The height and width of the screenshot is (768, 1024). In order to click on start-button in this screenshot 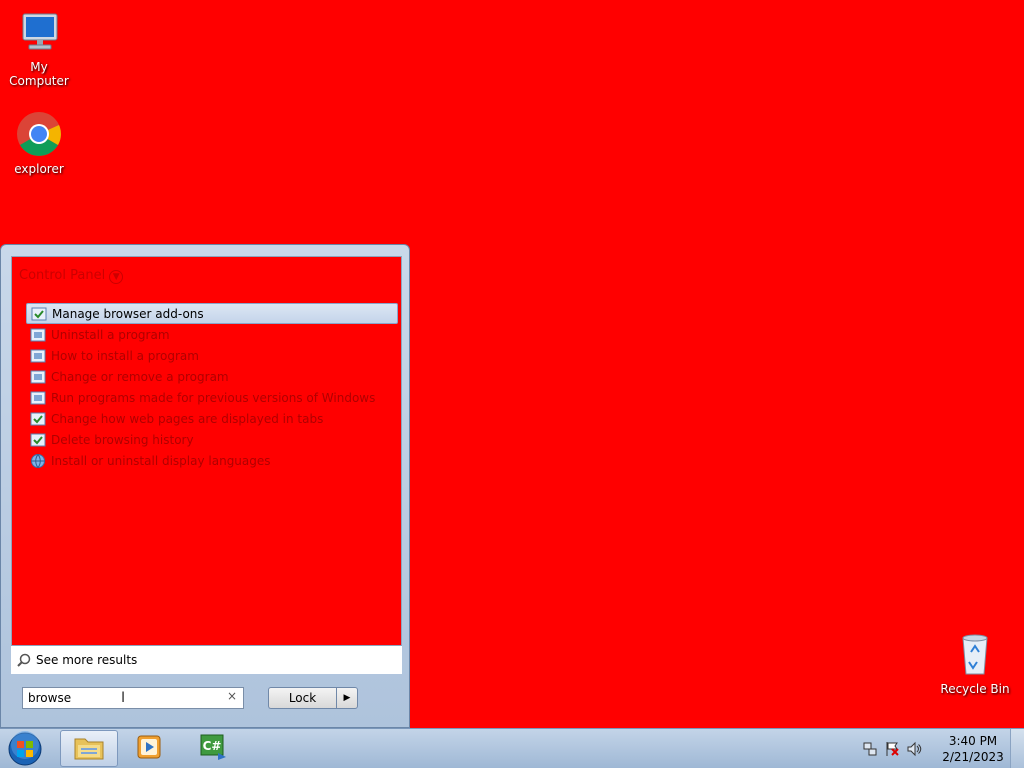, I will do `click(25, 749)`.